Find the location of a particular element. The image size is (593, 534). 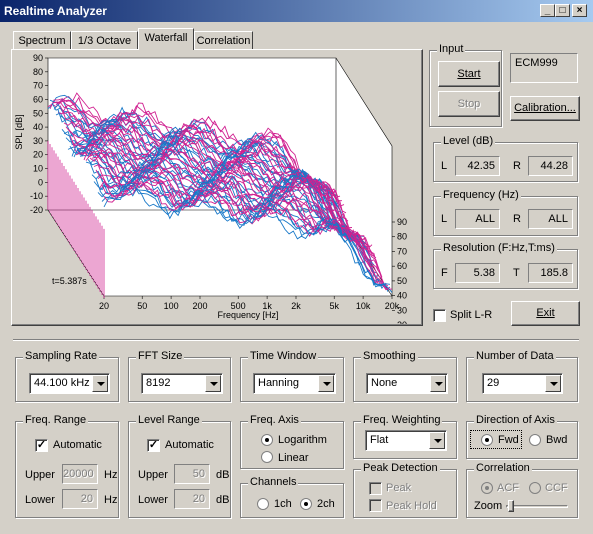

y-tick-label-left: 60 is located at coordinates (38, 99).